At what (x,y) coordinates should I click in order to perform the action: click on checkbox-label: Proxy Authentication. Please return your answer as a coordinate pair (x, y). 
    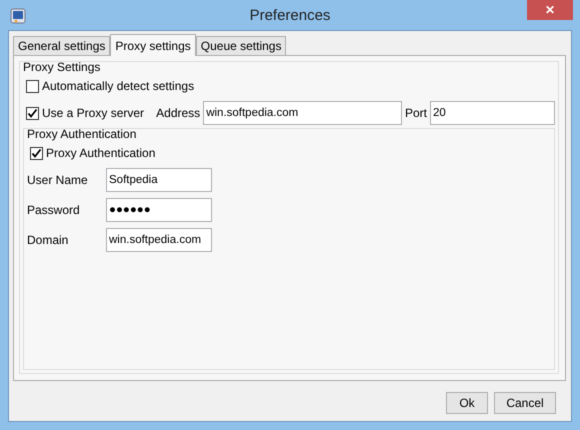
    Looking at the image, I should click on (101, 153).